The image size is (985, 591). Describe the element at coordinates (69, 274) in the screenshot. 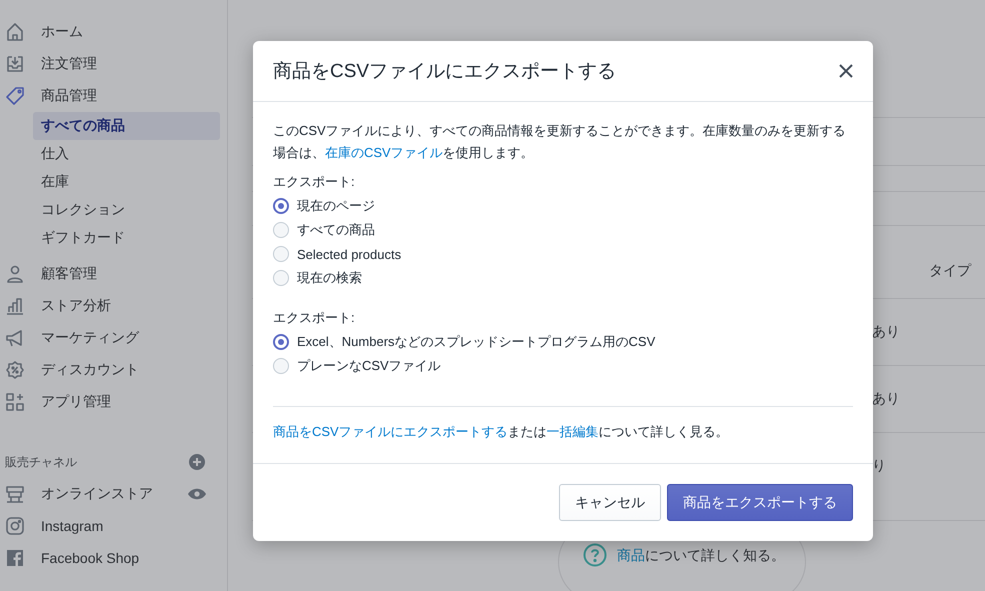

I see `nav-item: 顧客管理` at that location.